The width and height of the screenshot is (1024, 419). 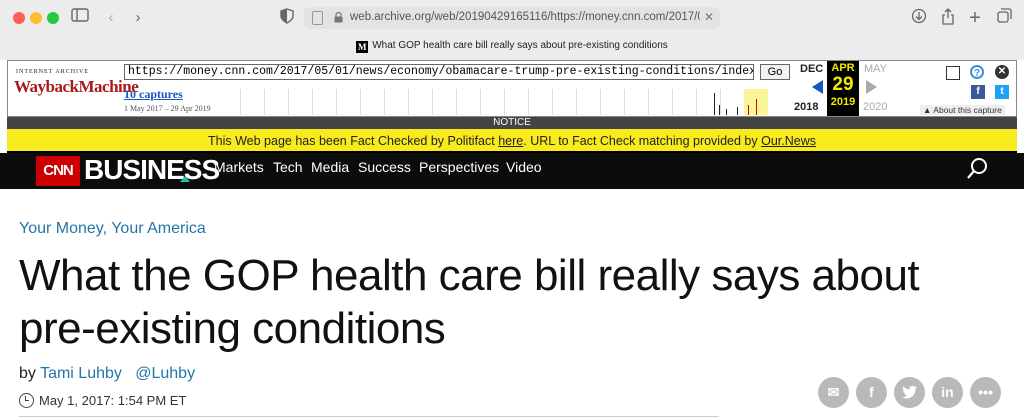 I want to click on close-toolbar-icon: ✕, so click(x=1002, y=72).